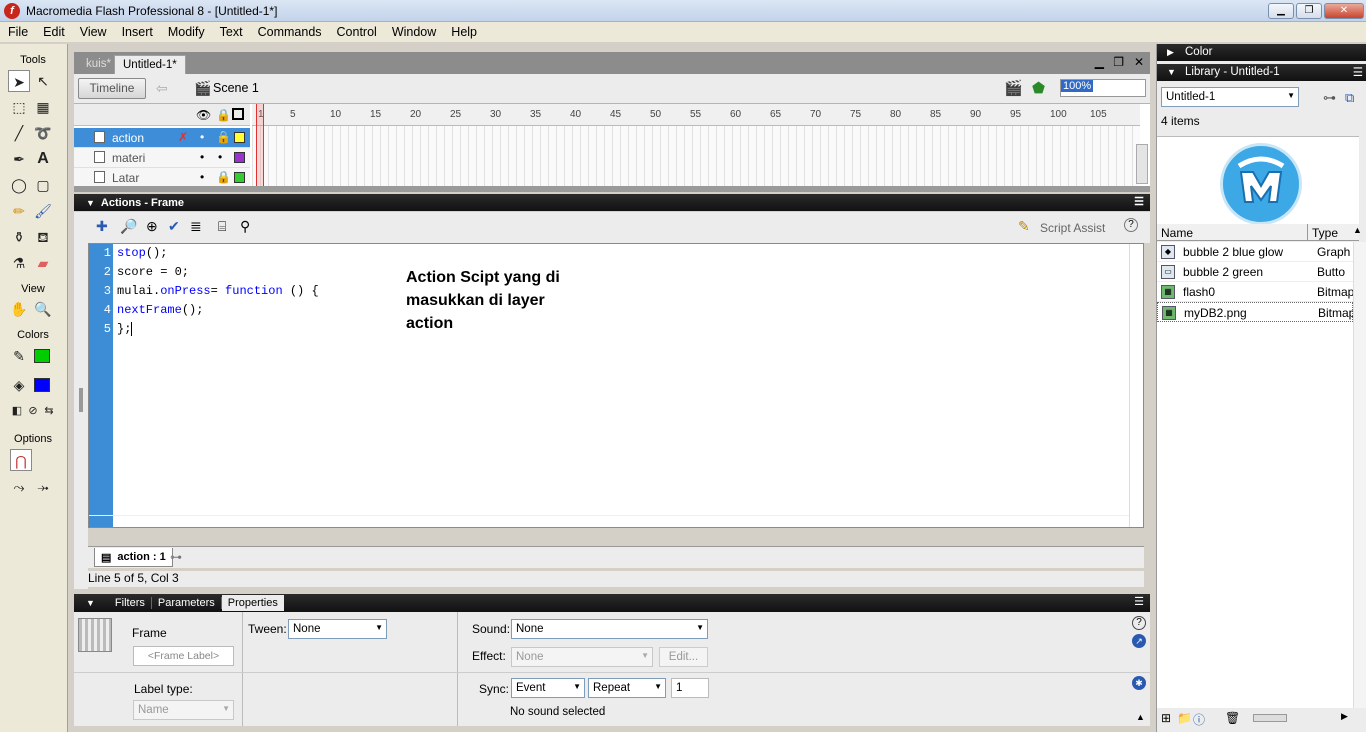  Describe the element at coordinates (231, 30) in the screenshot. I see `menu-text: Text` at that location.